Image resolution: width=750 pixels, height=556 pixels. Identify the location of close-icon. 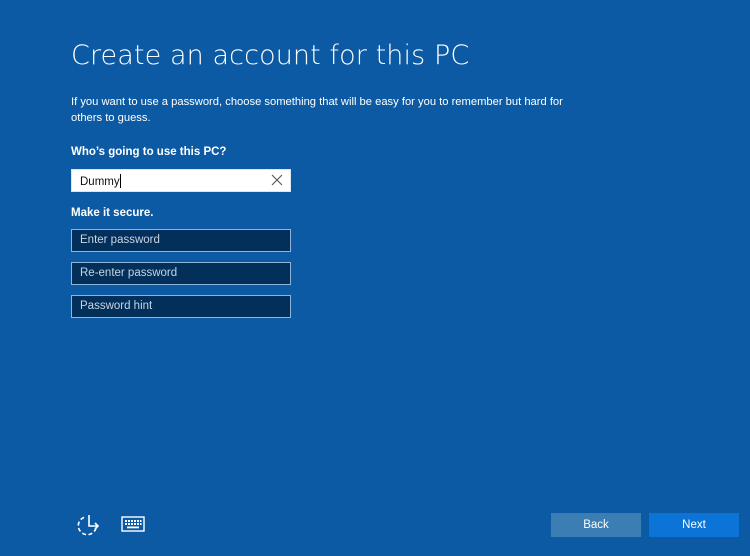
(277, 180).